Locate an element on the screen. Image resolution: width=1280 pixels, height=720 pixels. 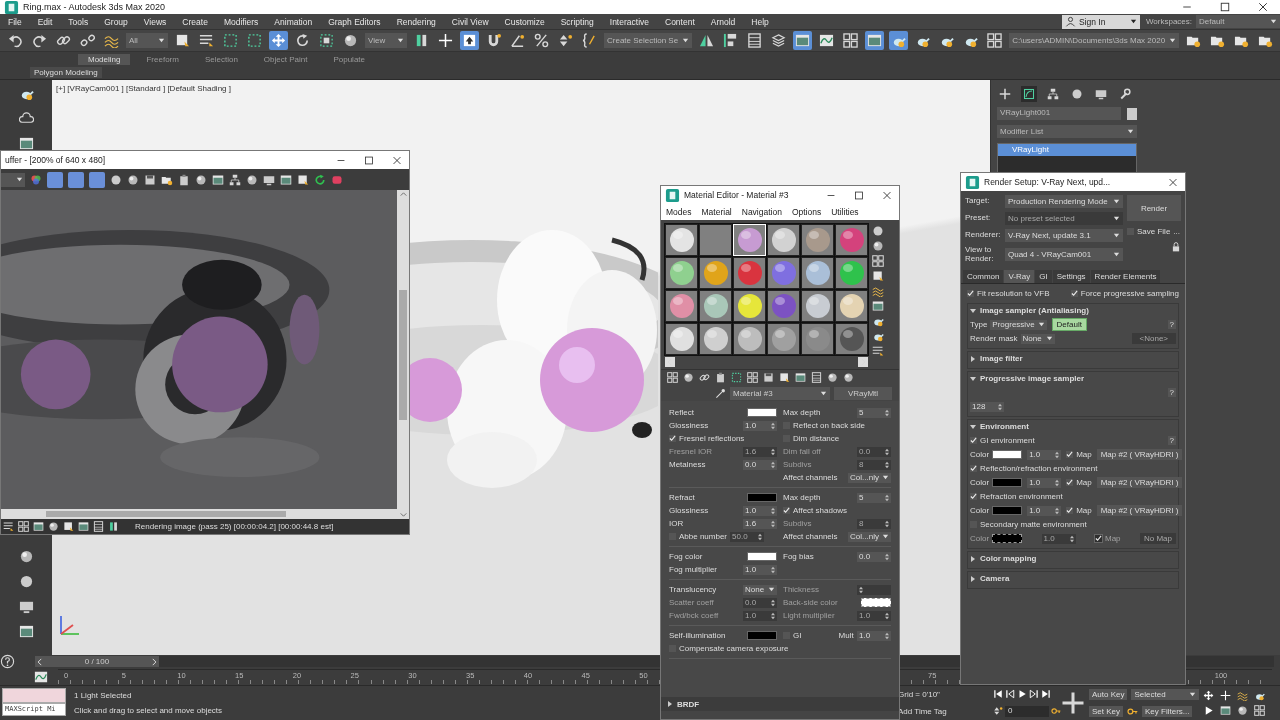
time-slider: 0 / 100 is located at coordinates (97, 661).